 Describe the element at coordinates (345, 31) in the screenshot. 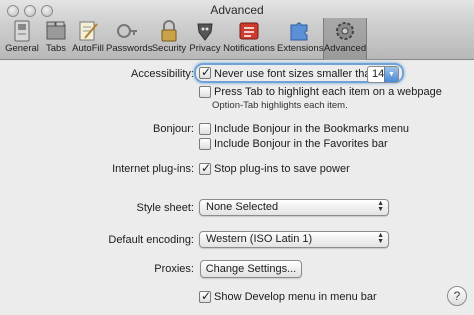

I see `gear-icon` at that location.